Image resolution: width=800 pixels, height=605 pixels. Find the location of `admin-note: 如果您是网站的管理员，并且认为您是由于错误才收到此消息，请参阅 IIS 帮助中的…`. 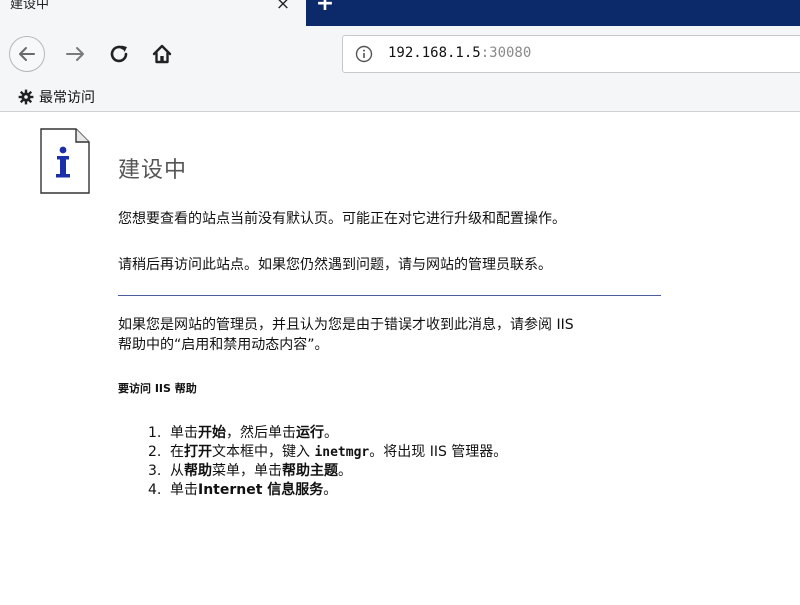

admin-note: 如果您是网站的管理员，并且认为您是由于错误才收到此消息，请参阅 IIS 帮助中的… is located at coordinates (398, 335).